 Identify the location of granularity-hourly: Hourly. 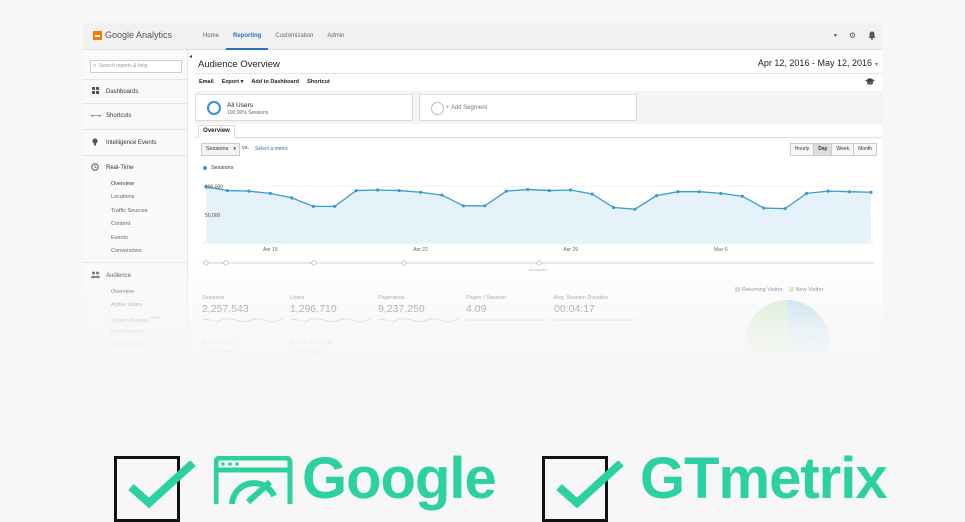
(802, 149).